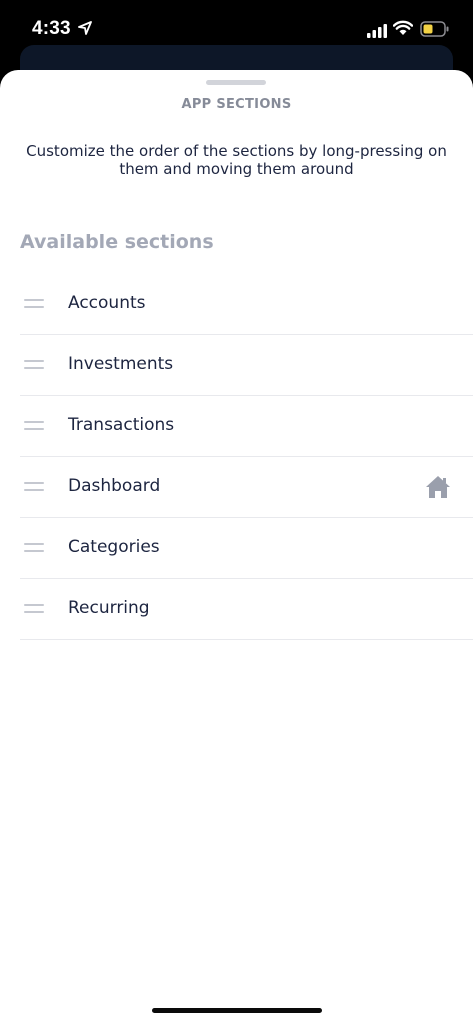 This screenshot has width=473, height=1024. Describe the element at coordinates (121, 425) in the screenshot. I see `section-label: Transactions` at that location.